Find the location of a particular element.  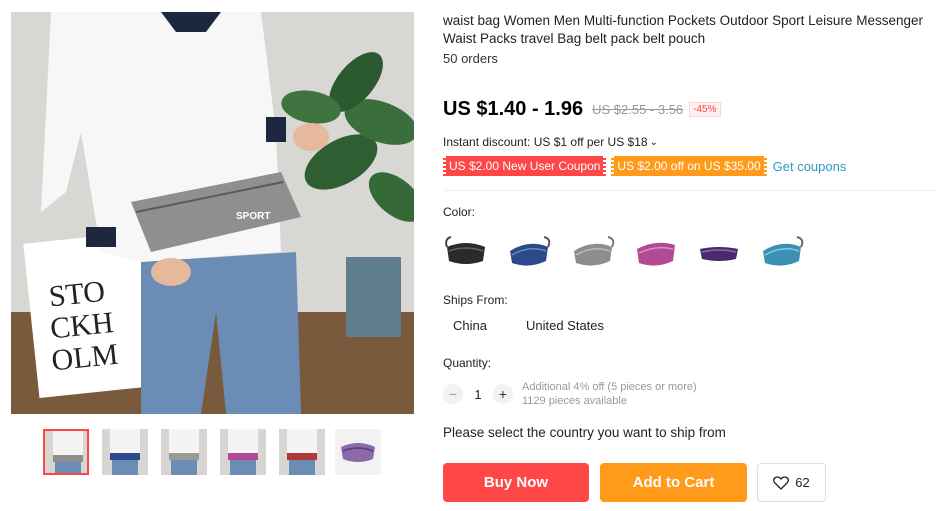

thumb-gray-bag-icon is located at coordinates (66, 452).